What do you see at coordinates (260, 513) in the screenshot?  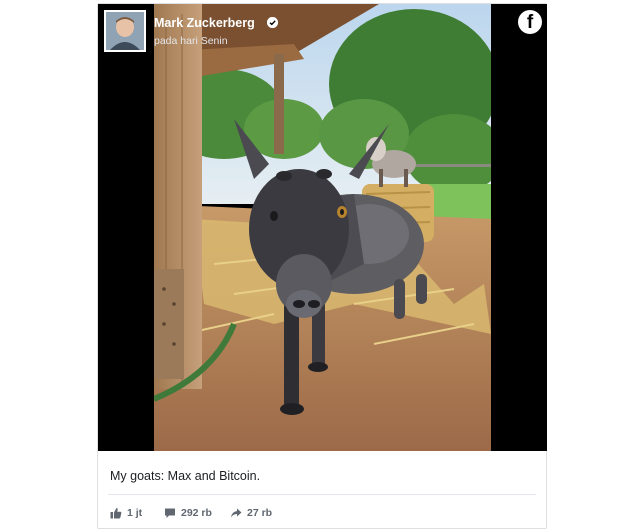 I see `share-count: 27 rb` at bounding box center [260, 513].